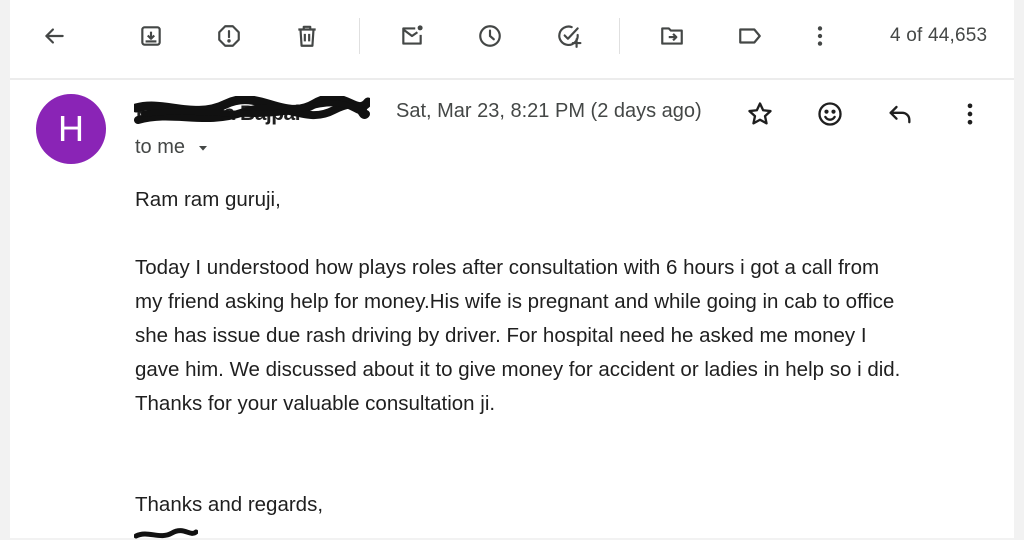 The image size is (1024, 540). What do you see at coordinates (166, 533) in the screenshot?
I see `redacted-signature` at bounding box center [166, 533].